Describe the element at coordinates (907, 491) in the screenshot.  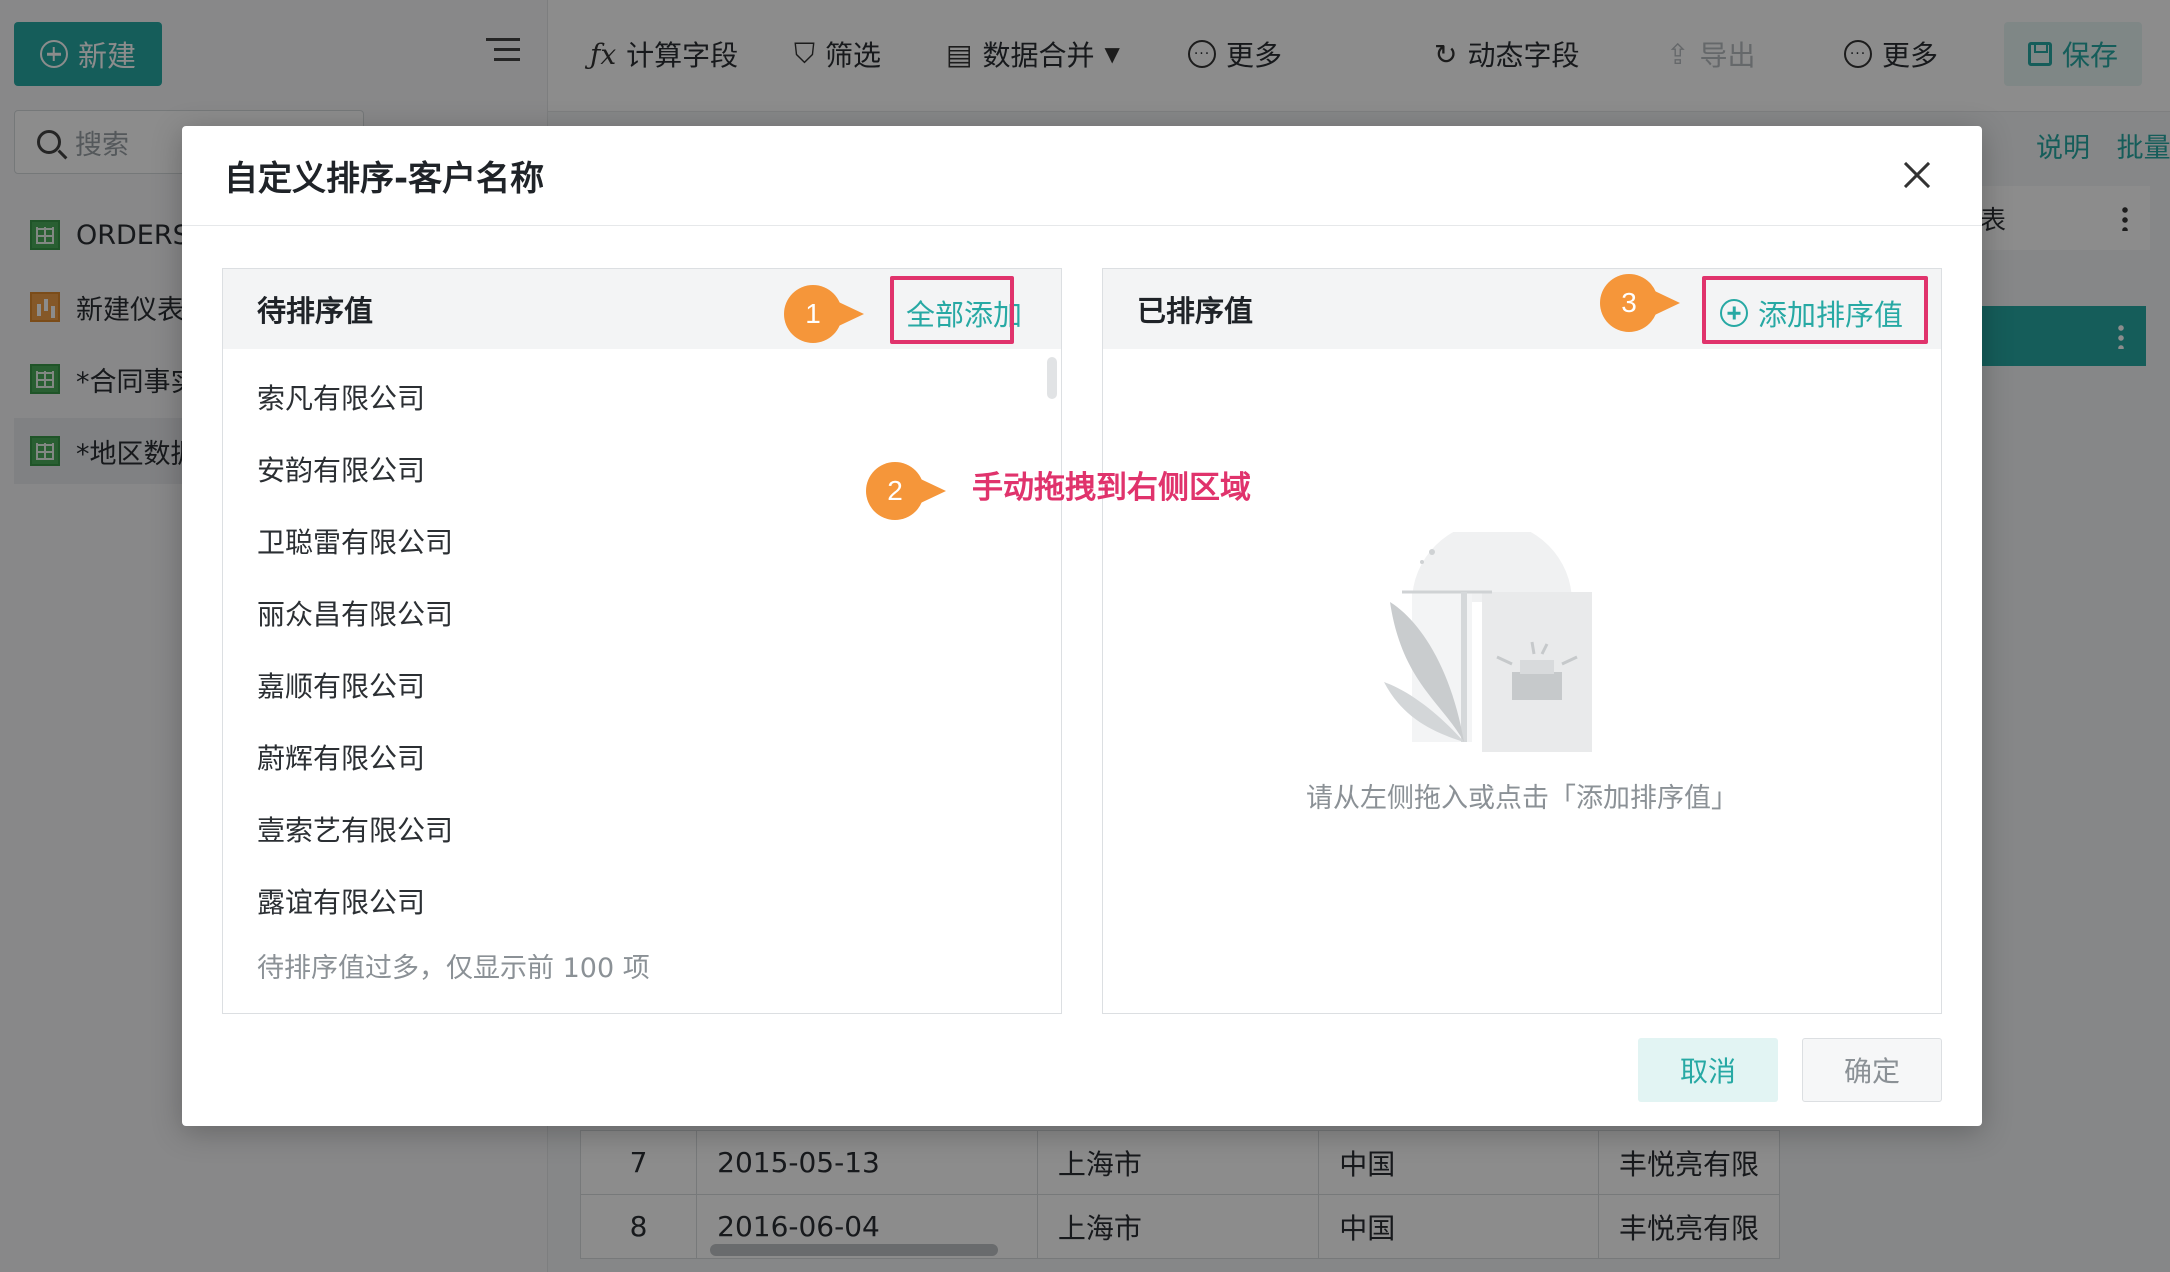
I see `step-badge-2: 2` at that location.